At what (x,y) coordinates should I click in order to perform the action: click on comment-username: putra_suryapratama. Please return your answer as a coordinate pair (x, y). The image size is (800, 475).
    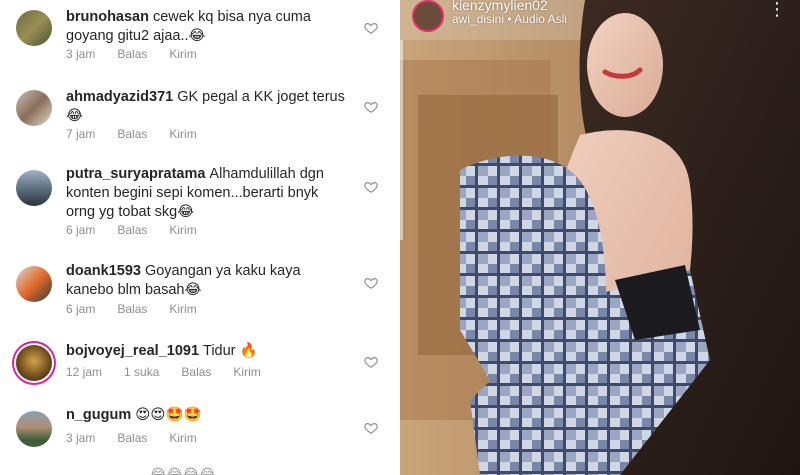
    Looking at the image, I should click on (135, 174).